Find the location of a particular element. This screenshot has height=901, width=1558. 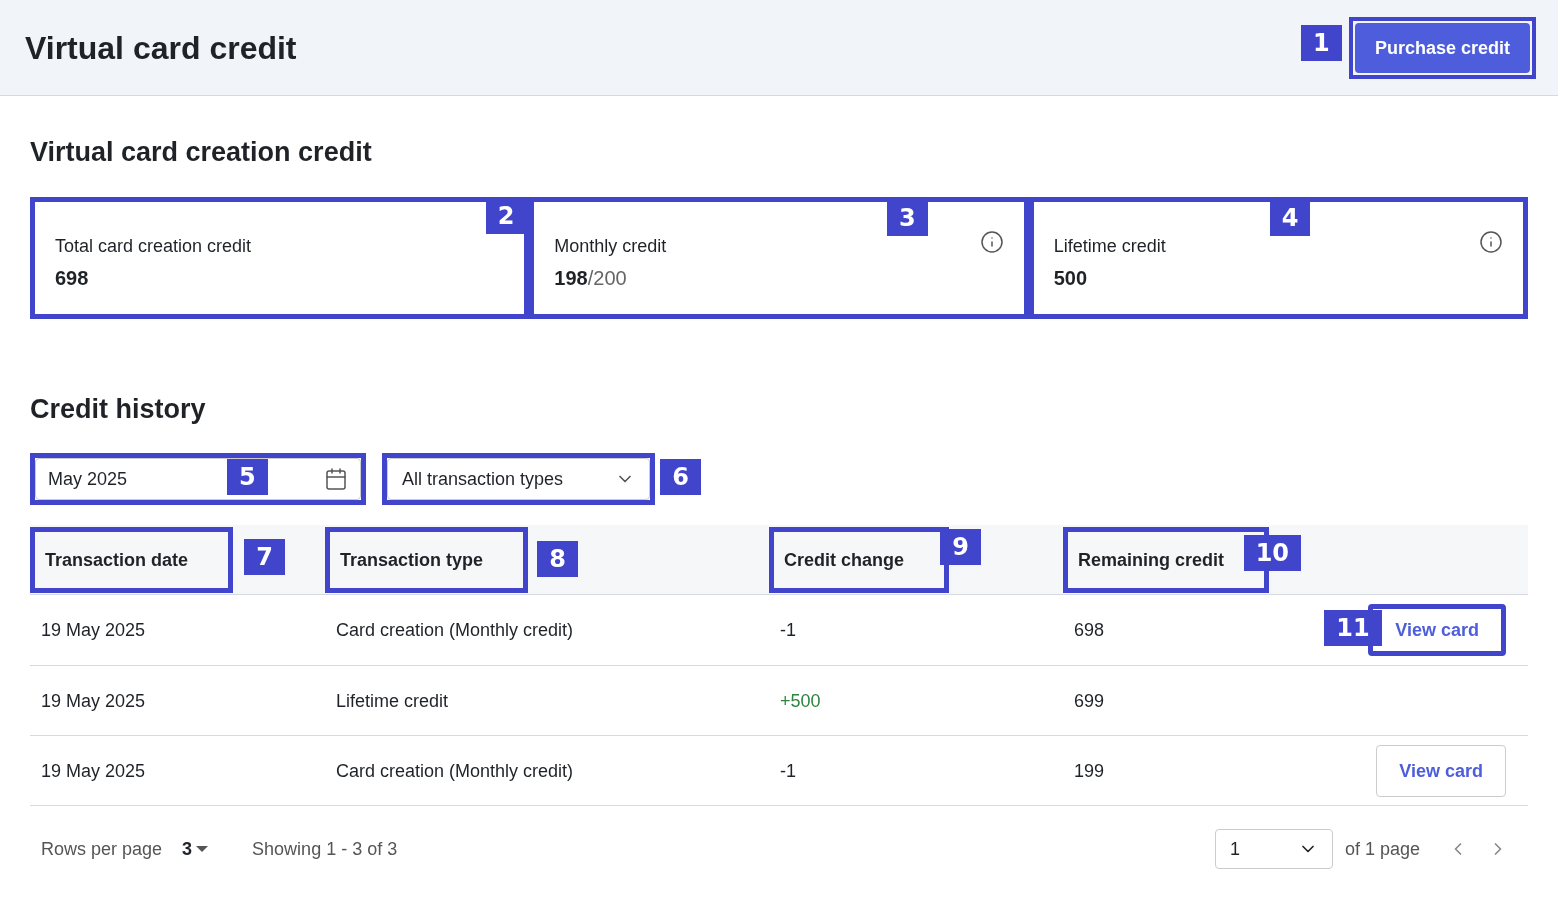

column-header: Transaction type is located at coordinates (412, 559).